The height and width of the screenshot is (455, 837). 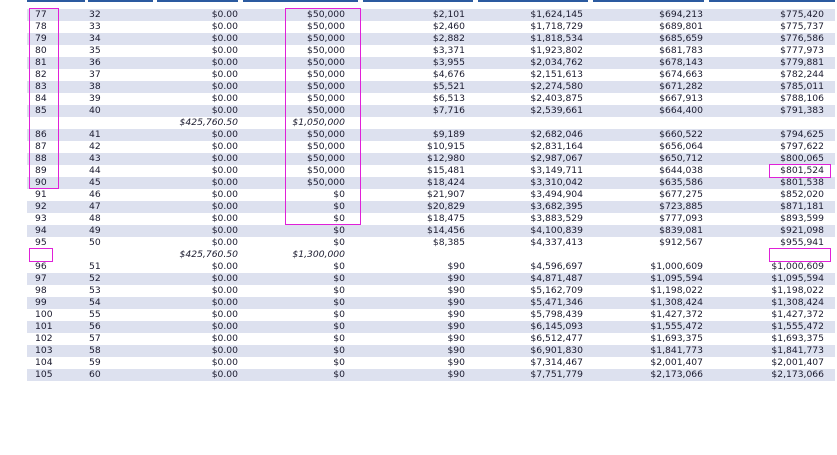 What do you see at coordinates (676, 278) in the screenshot?
I see `cell-c7: $1,095,594` at bounding box center [676, 278].